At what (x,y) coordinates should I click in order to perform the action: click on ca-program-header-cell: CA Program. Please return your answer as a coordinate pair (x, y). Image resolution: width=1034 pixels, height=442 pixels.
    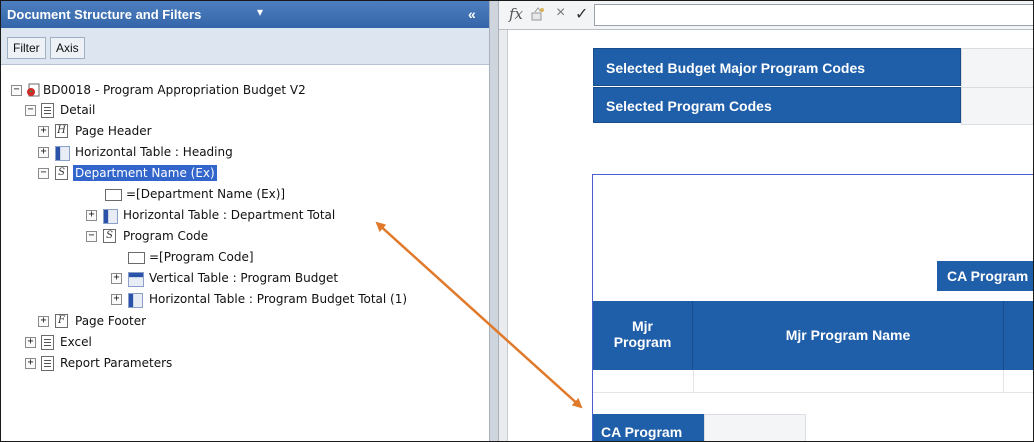
    Looking at the image, I should click on (985, 276).